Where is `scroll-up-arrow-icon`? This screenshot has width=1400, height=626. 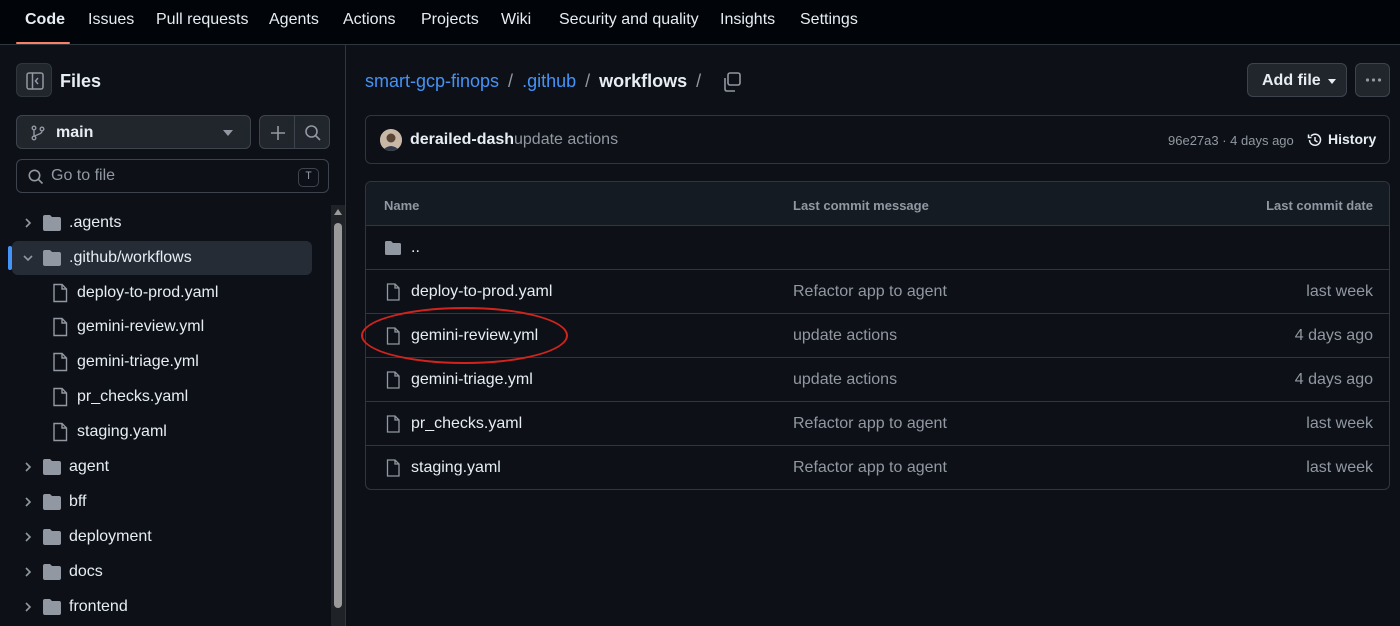 scroll-up-arrow-icon is located at coordinates (338, 212).